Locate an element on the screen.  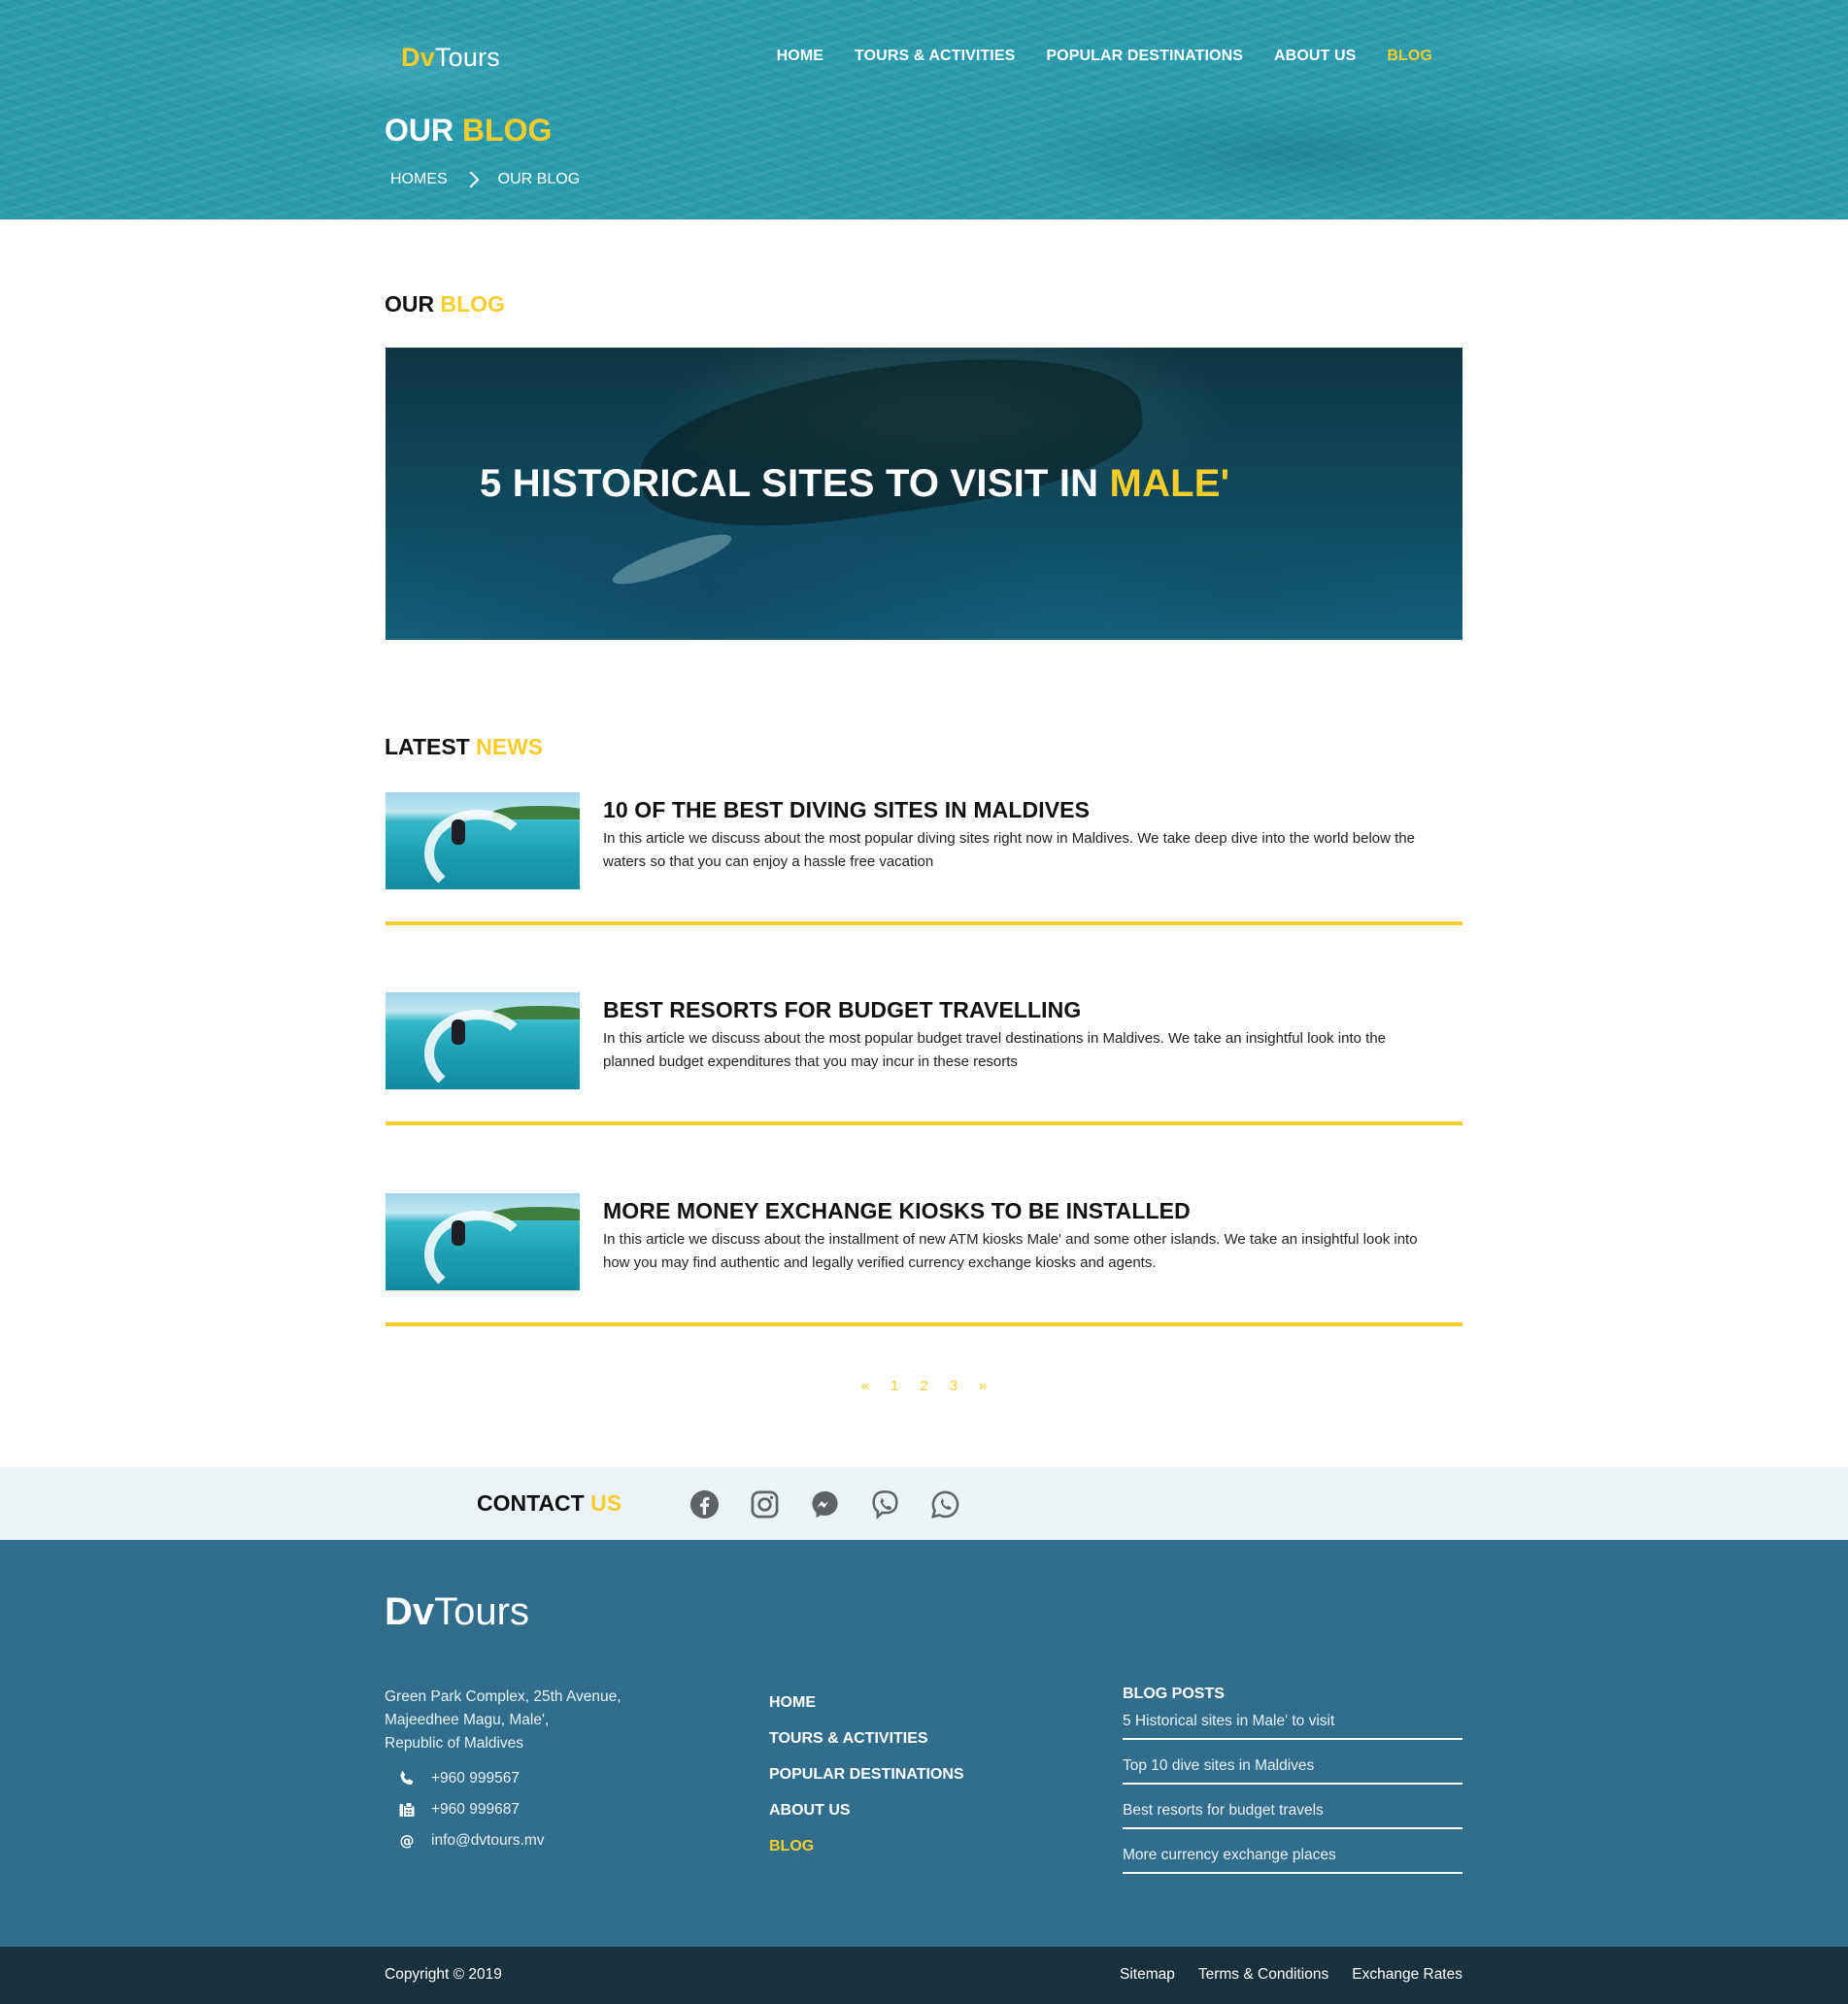
address-line: Green Park Complex, 25th Avenue, is located at coordinates (503, 1696).